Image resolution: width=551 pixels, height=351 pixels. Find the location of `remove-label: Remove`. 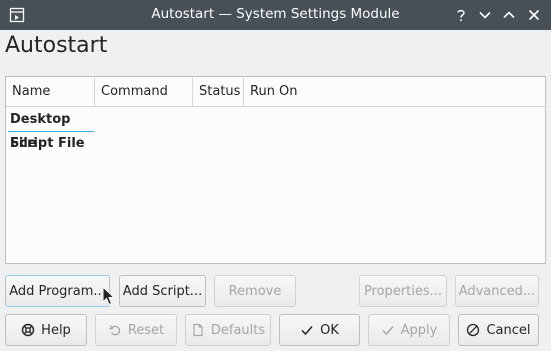

remove-label: Remove is located at coordinates (255, 291).